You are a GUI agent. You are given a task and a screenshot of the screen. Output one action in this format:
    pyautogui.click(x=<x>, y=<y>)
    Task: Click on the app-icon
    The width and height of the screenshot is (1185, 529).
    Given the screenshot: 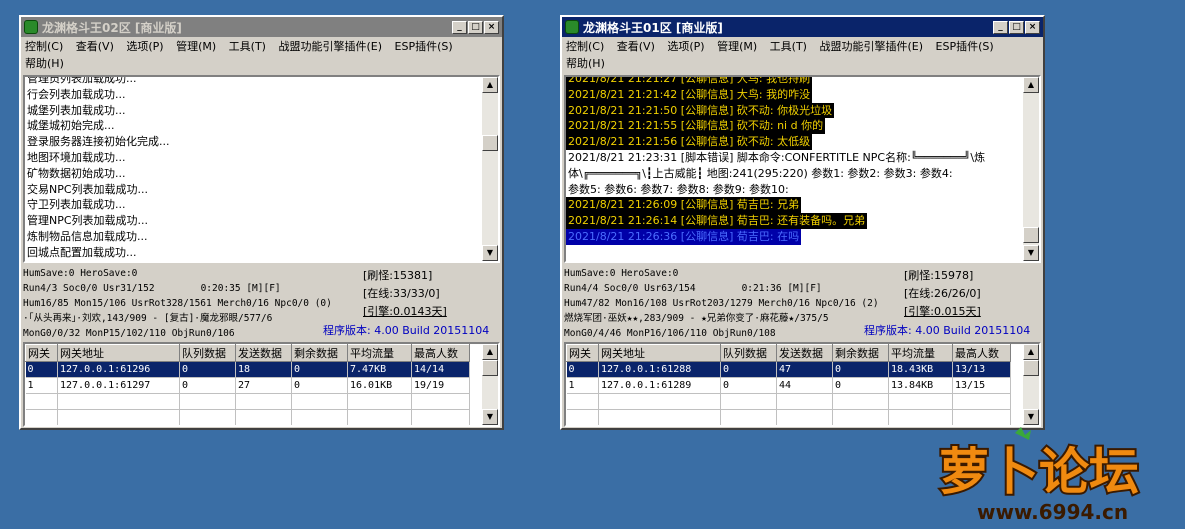 What is the action you would take?
    pyautogui.click(x=572, y=27)
    